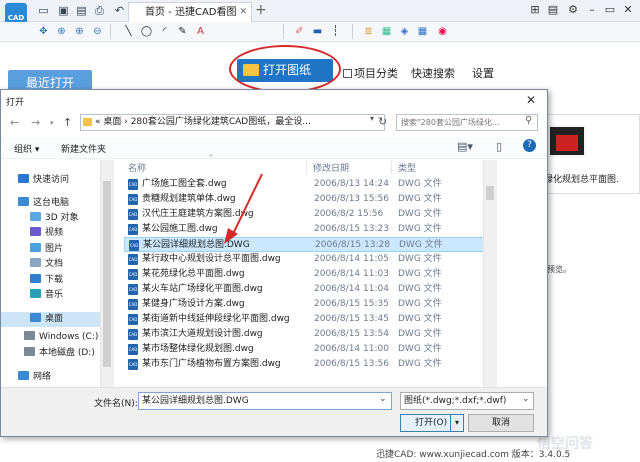 This screenshot has width=640, height=462. What do you see at coordinates (526, 399) in the screenshot?
I see `filter-dropdown-icon: ⌄` at bounding box center [526, 399].